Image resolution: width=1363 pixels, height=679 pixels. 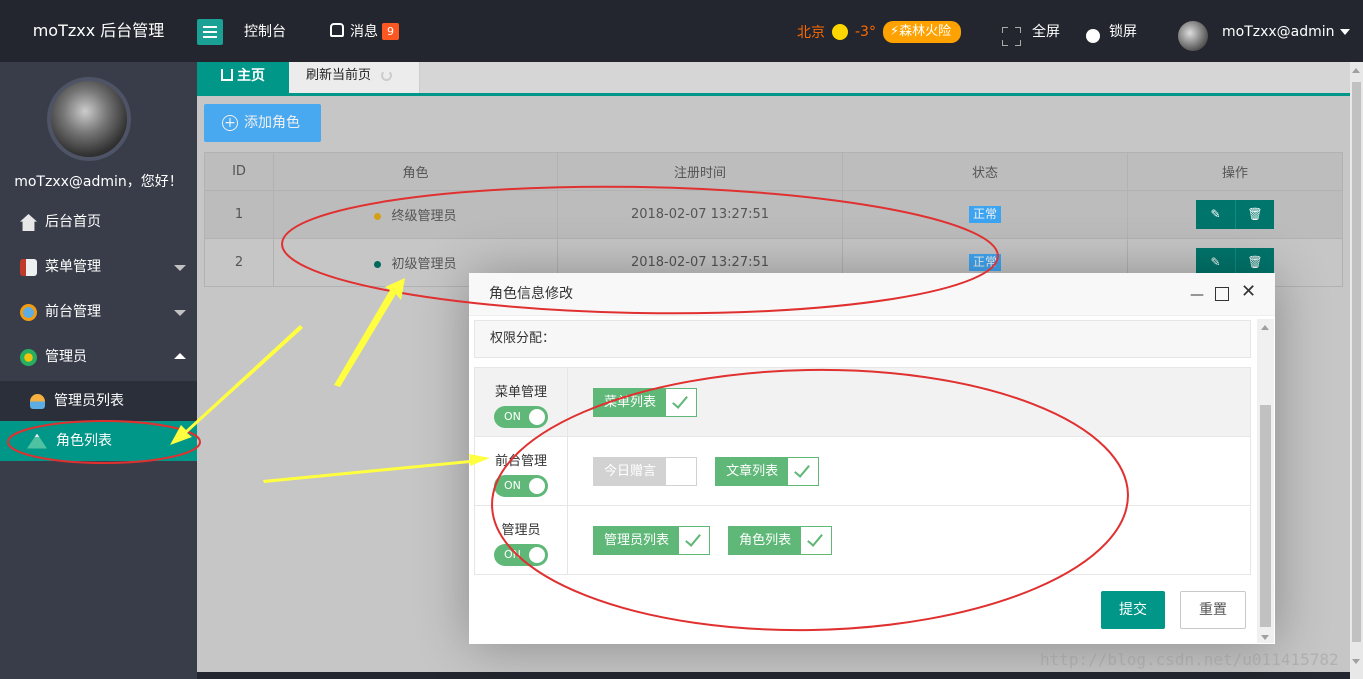 I want to click on permission-group-cell: 前台管理 ON, so click(x=521, y=471).